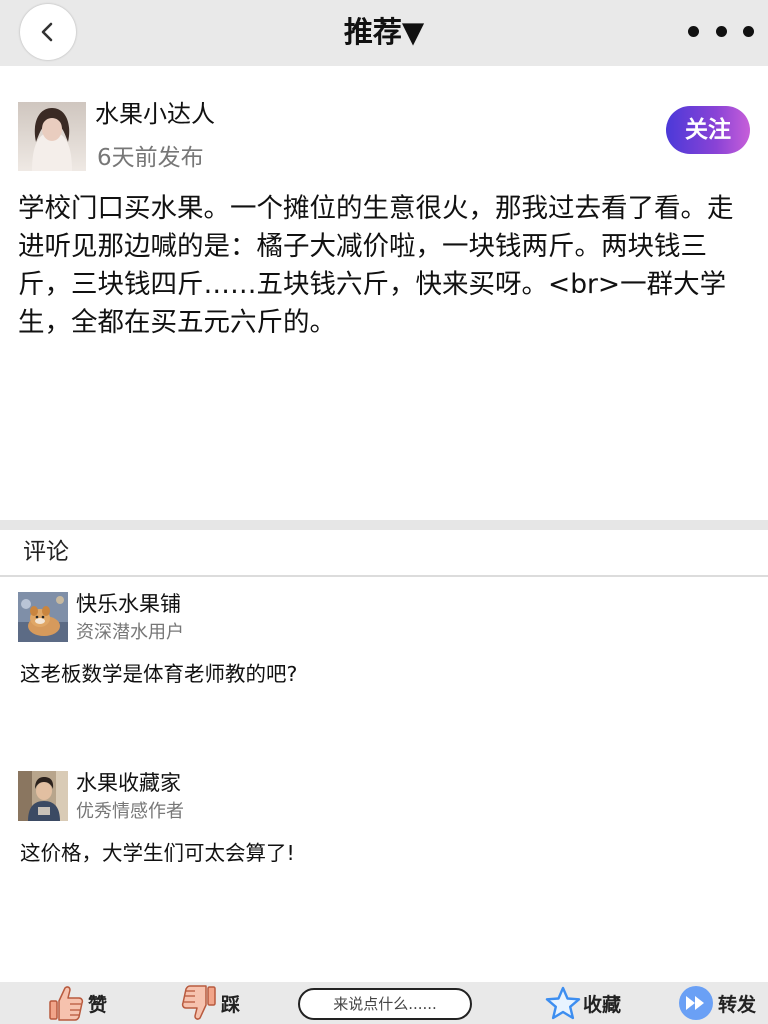 The height and width of the screenshot is (1024, 768). I want to click on share-label: 转发, so click(737, 1004).